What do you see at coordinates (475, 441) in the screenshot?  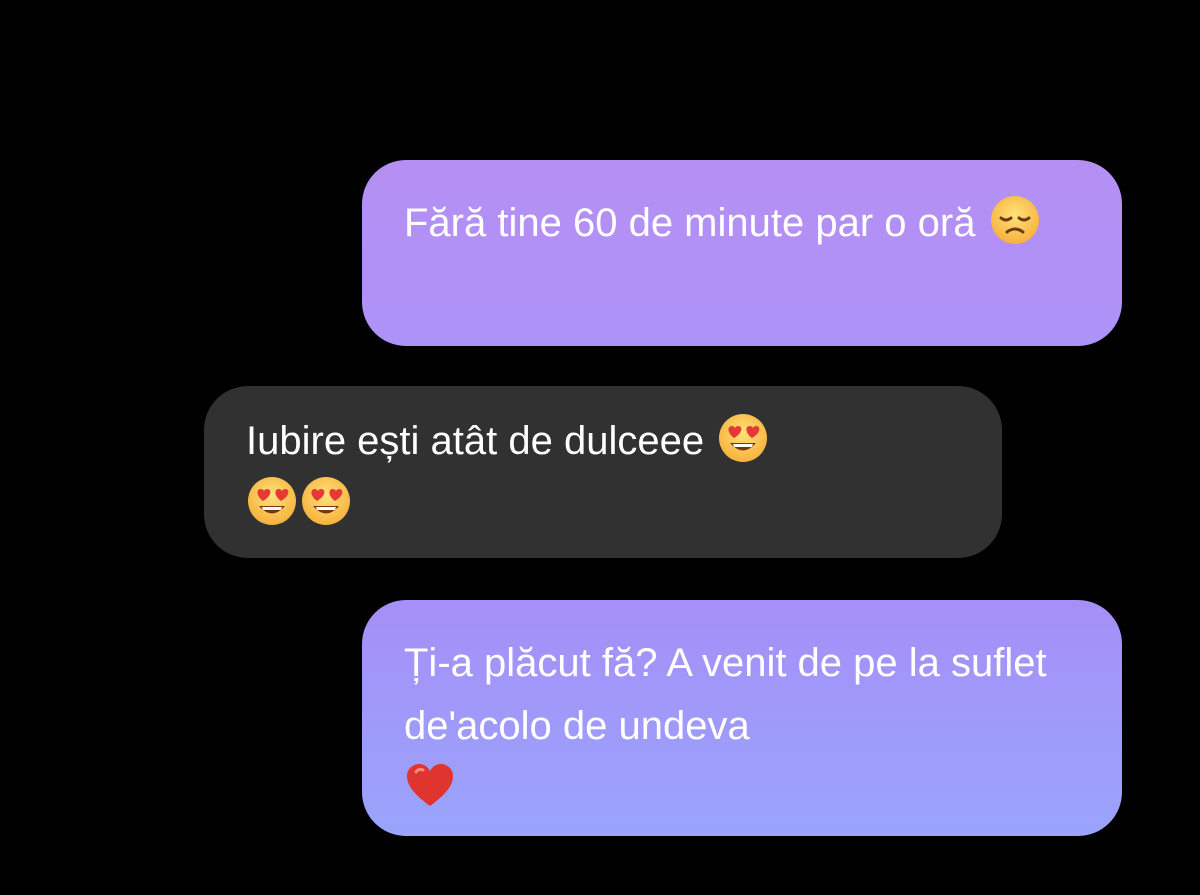 I see `message-text: Iubire ești atât de dulceee` at bounding box center [475, 441].